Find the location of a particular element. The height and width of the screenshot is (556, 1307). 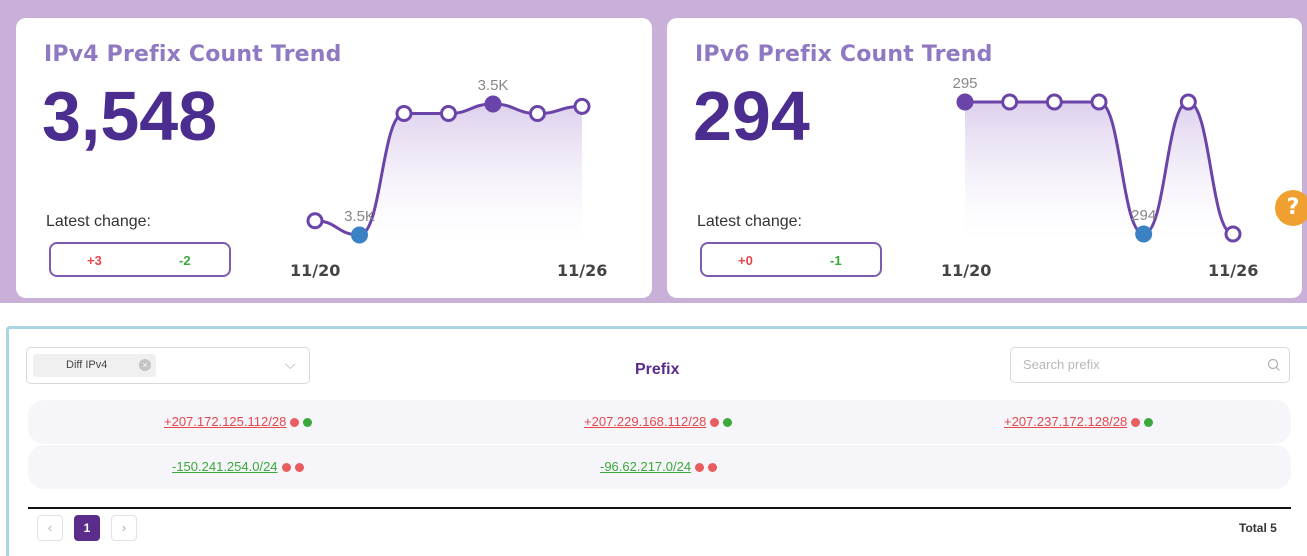

sparkline-chart: 295 294 is located at coordinates (1097, 159).